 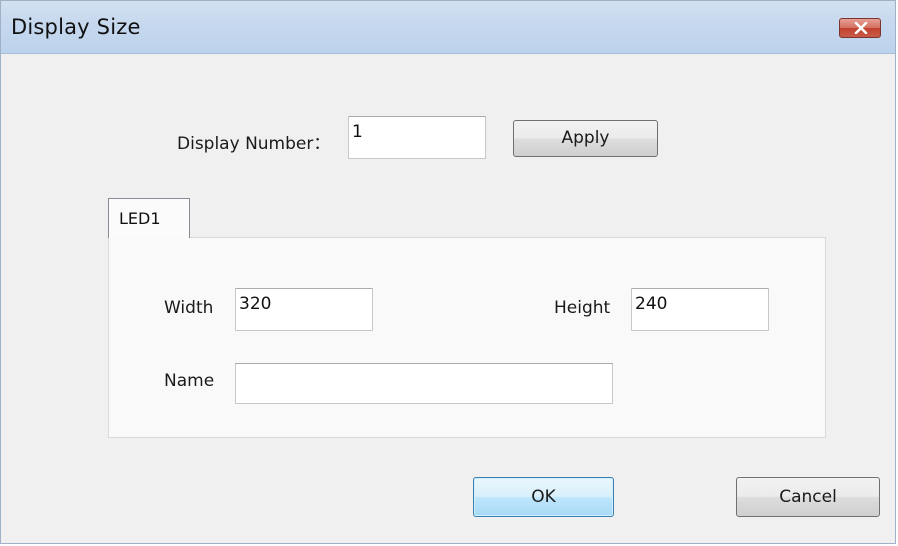 I want to click on display-number-input: 1, so click(x=417, y=137).